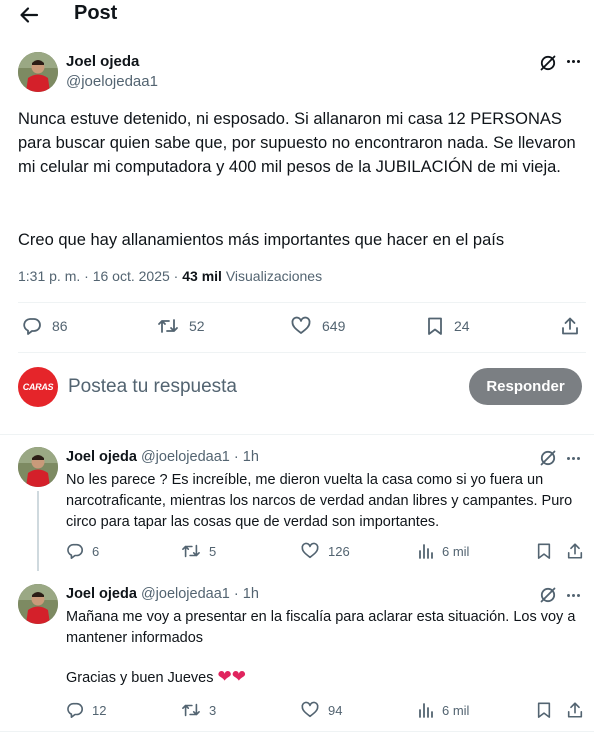 This screenshot has width=594, height=733. I want to click on reply-count: 6, so click(96, 551).